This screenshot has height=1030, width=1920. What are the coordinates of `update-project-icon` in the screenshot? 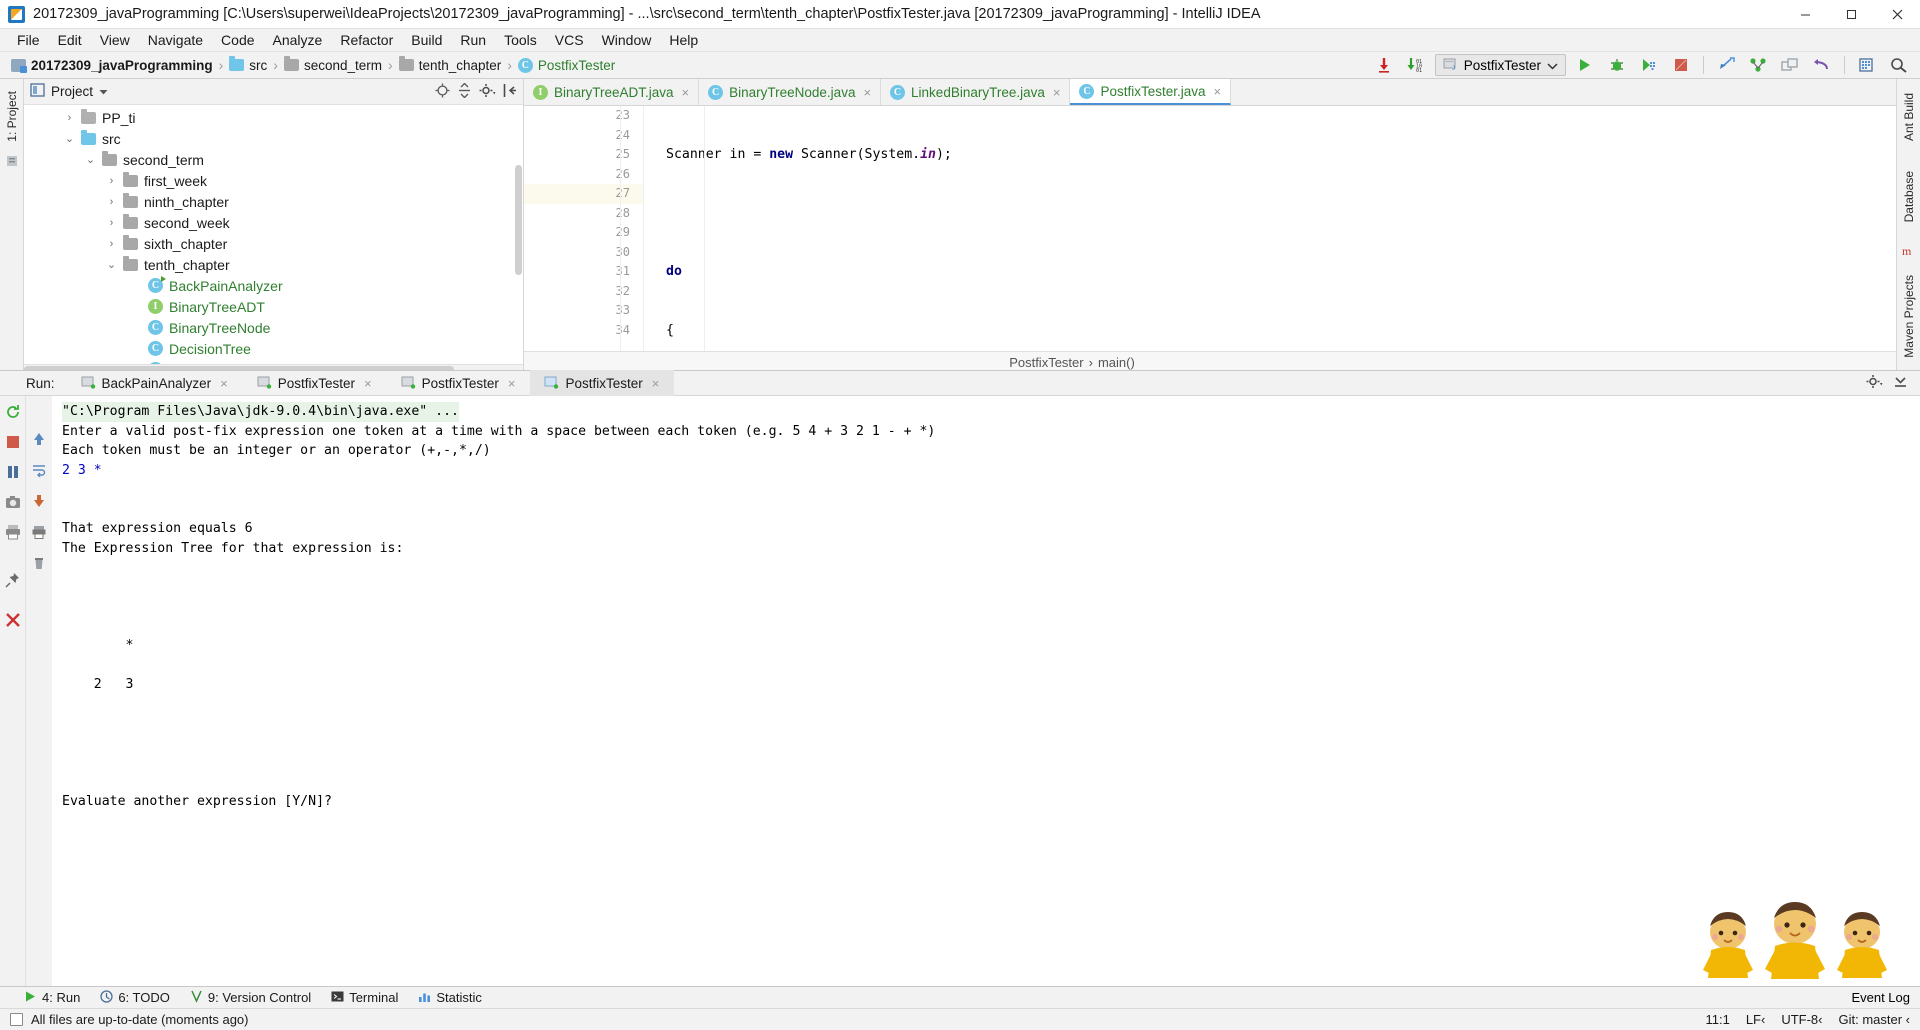 It's located at (1384, 65).